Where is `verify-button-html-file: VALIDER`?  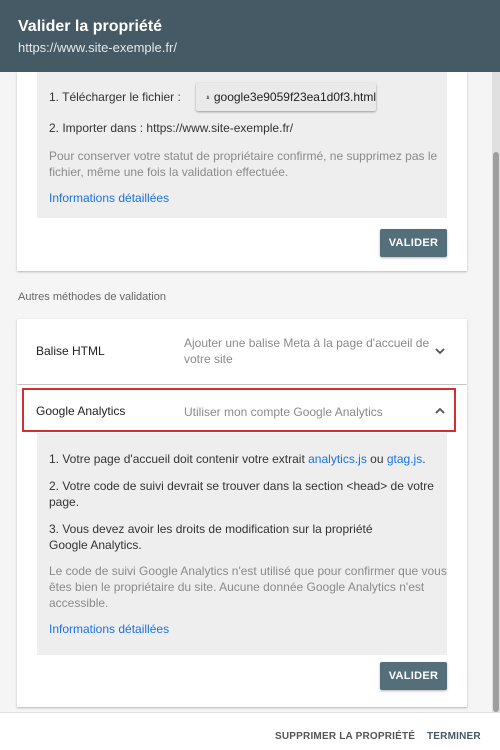
verify-button-html-file: VALIDER is located at coordinates (413, 243).